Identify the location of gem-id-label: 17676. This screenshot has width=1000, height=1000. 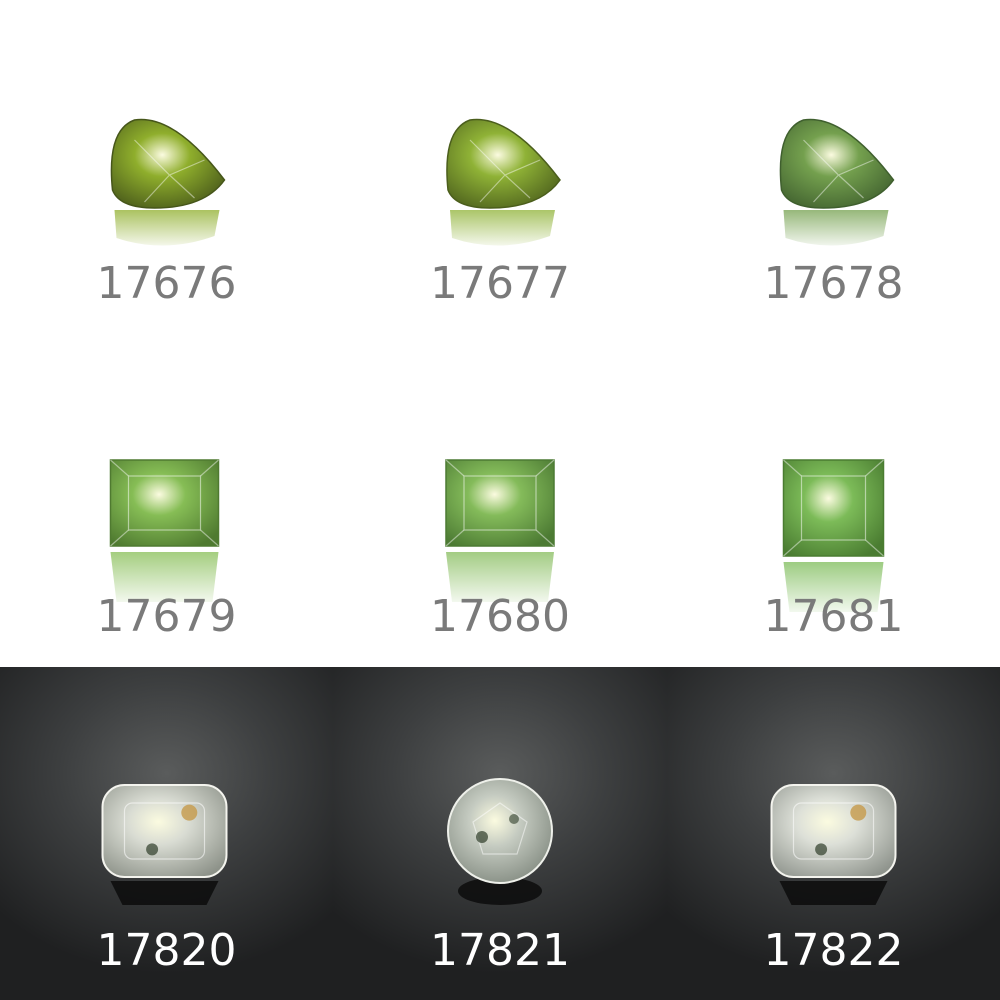
(166, 283).